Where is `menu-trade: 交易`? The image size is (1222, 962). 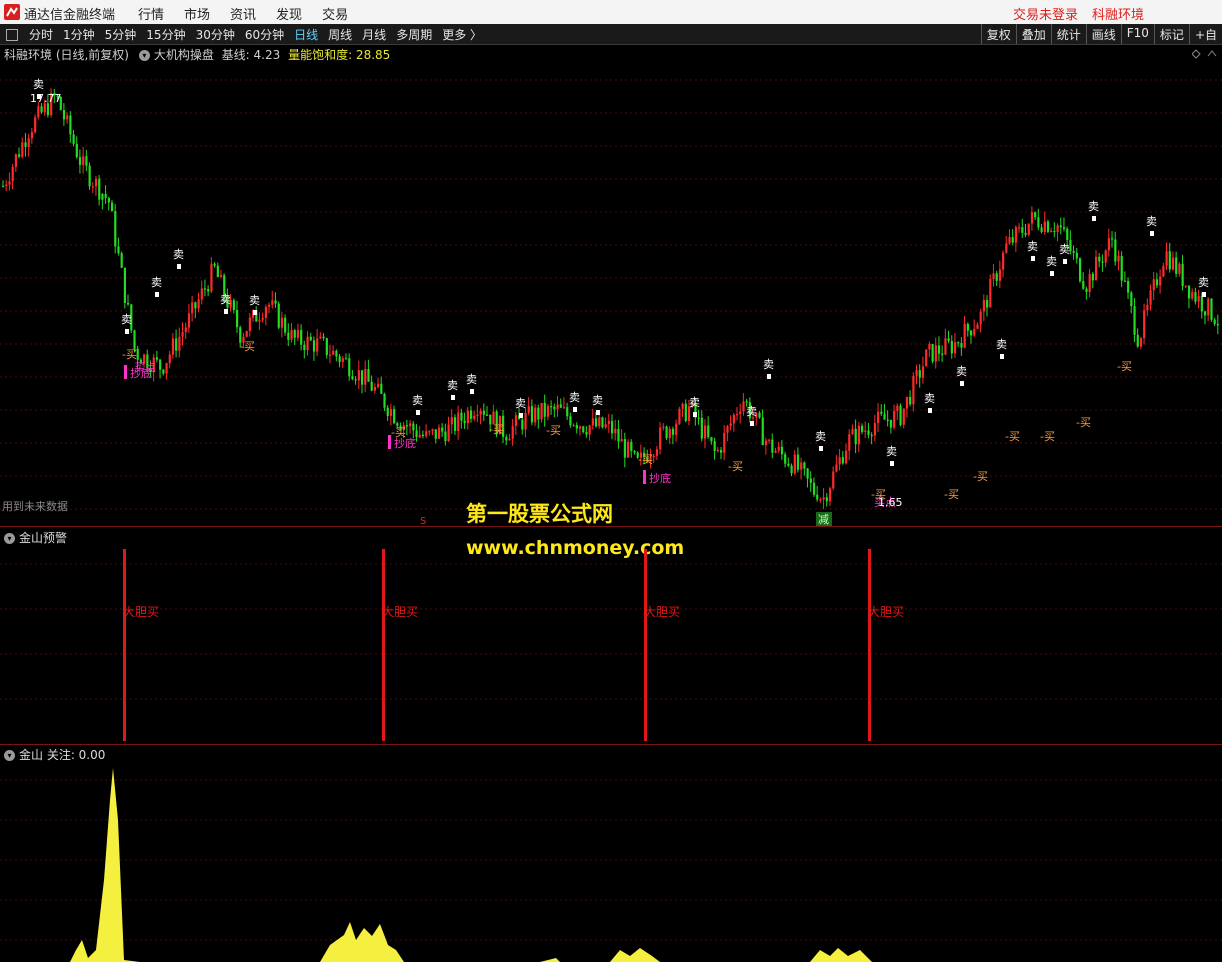 menu-trade: 交易 is located at coordinates (335, 13).